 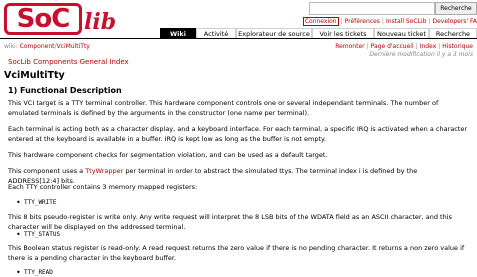 I want to click on breadcrumb-vcimultitty: VciMultiTty, so click(x=73, y=46).